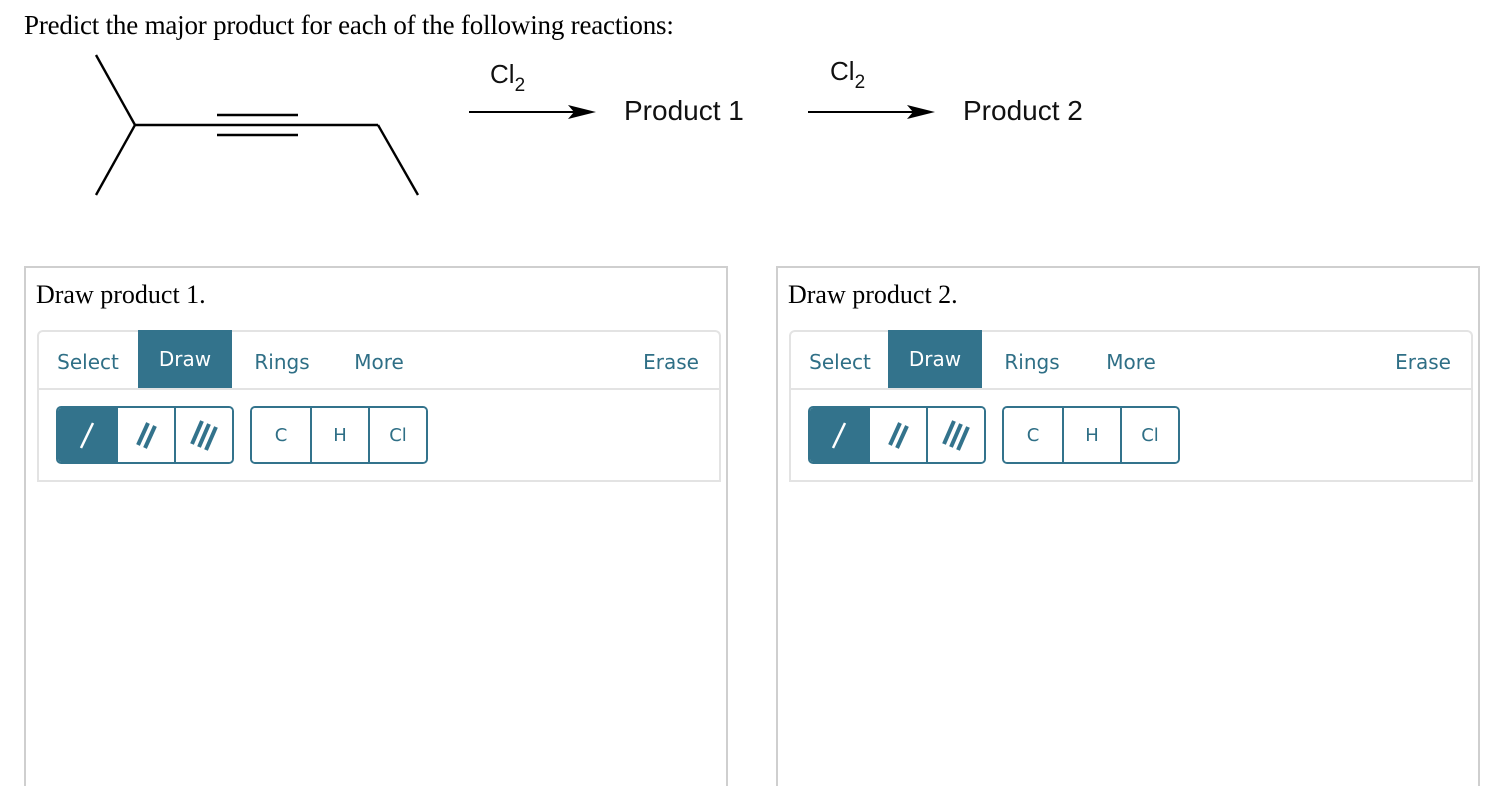 The height and width of the screenshot is (786, 1512). What do you see at coordinates (121, 294) in the screenshot?
I see `panel-title: Draw product 1.` at bounding box center [121, 294].